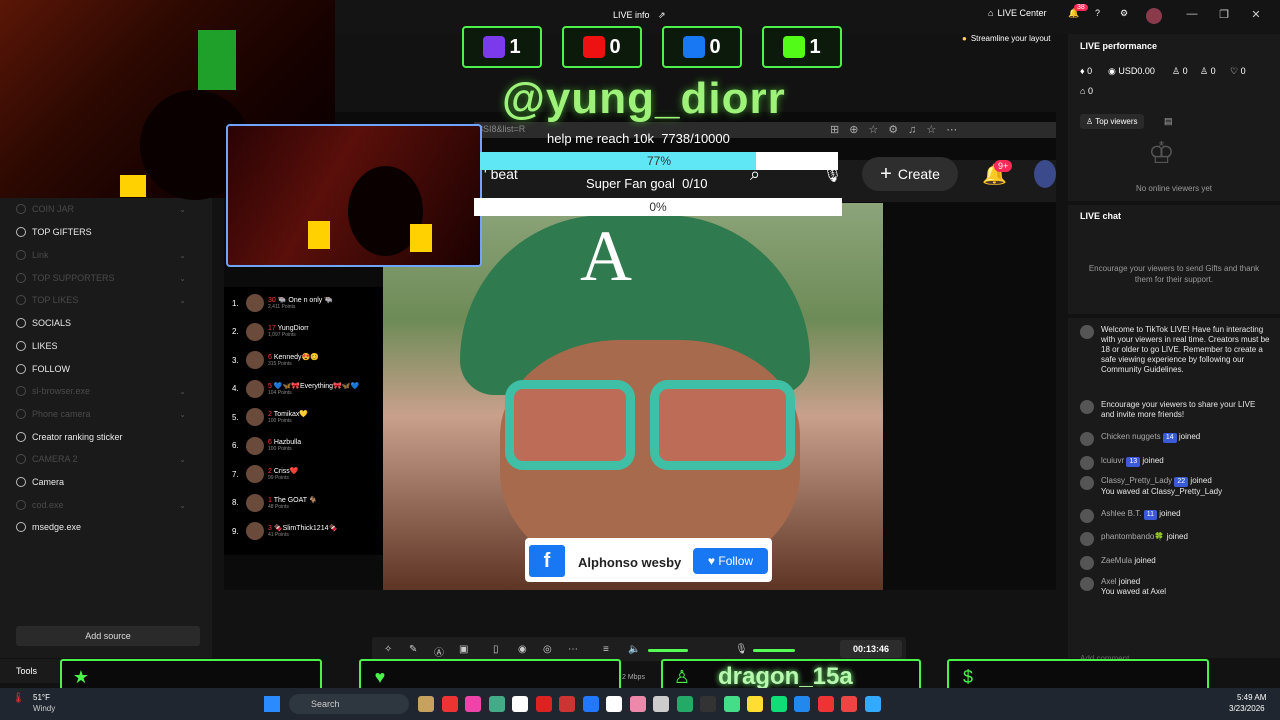  I want to click on speaker-icon: 🔈, so click(634, 649).